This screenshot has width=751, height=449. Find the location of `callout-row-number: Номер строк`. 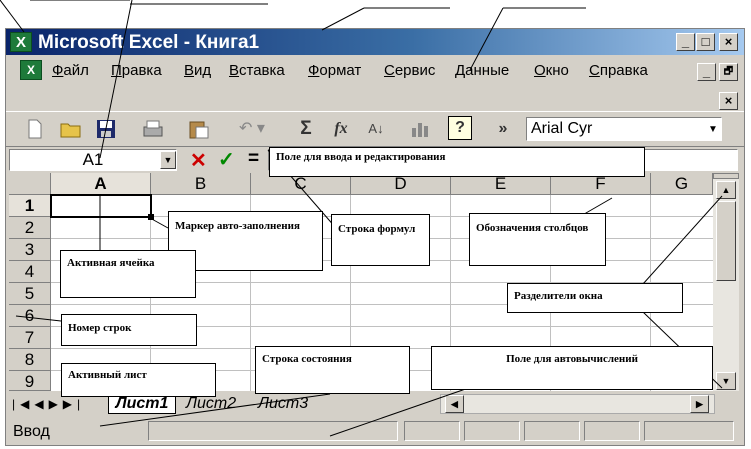

callout-row-number: Номер строк is located at coordinates (129, 330).